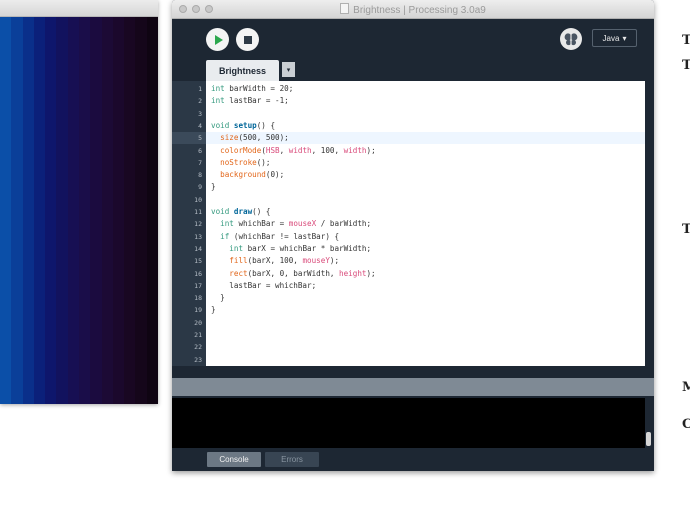 Image resolution: width=690 pixels, height=518 pixels. I want to click on code-token: (0);, so click(275, 175).